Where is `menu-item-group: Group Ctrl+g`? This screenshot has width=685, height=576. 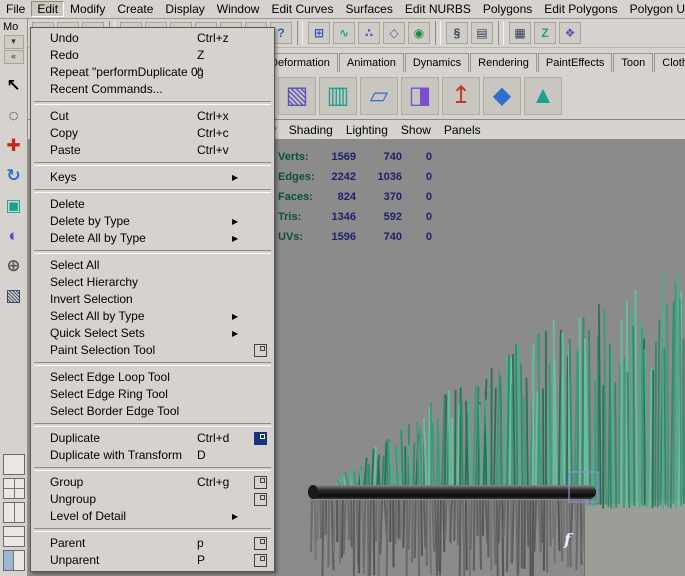
menu-item-group: Group Ctrl+g is located at coordinates (152, 482).